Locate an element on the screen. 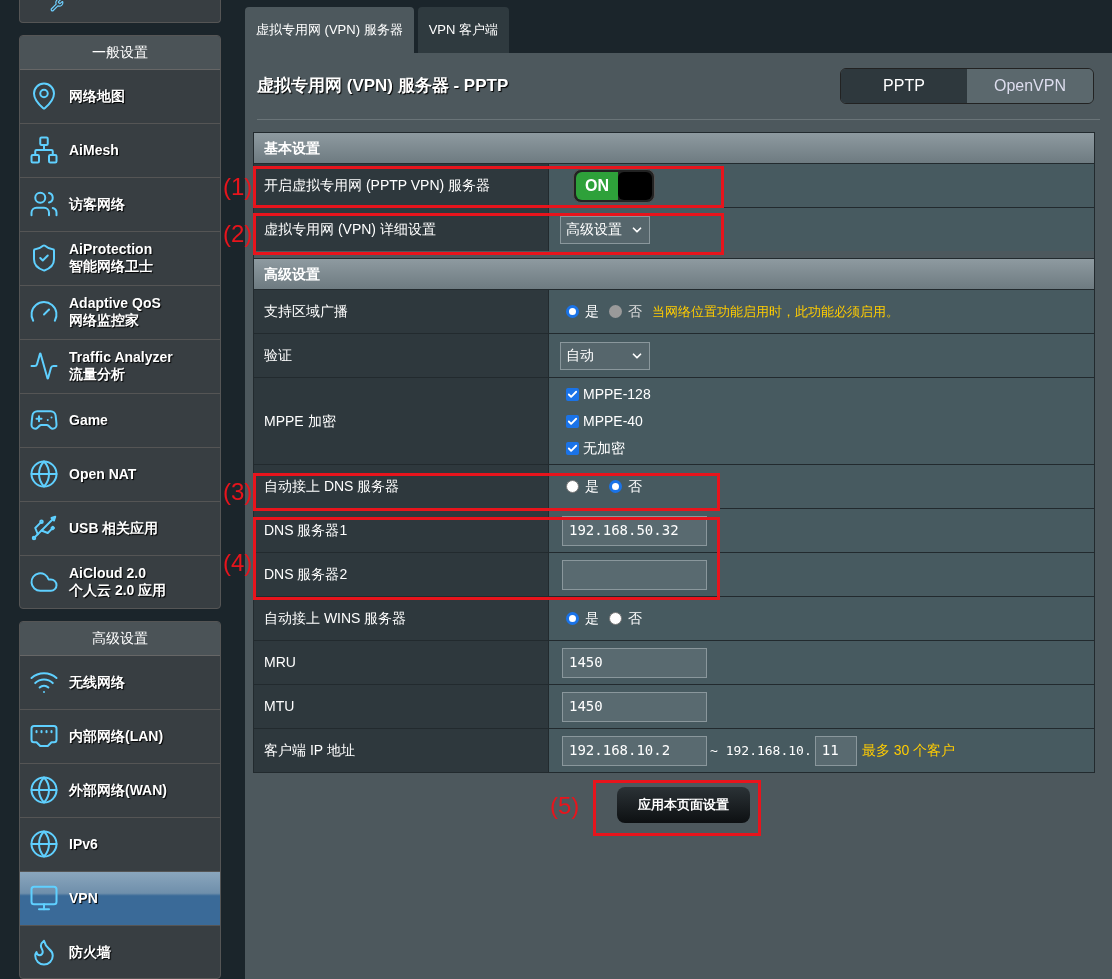 This screenshot has height=979, width=1112. sidebar-label: 外部网络(WAN) is located at coordinates (118, 790).